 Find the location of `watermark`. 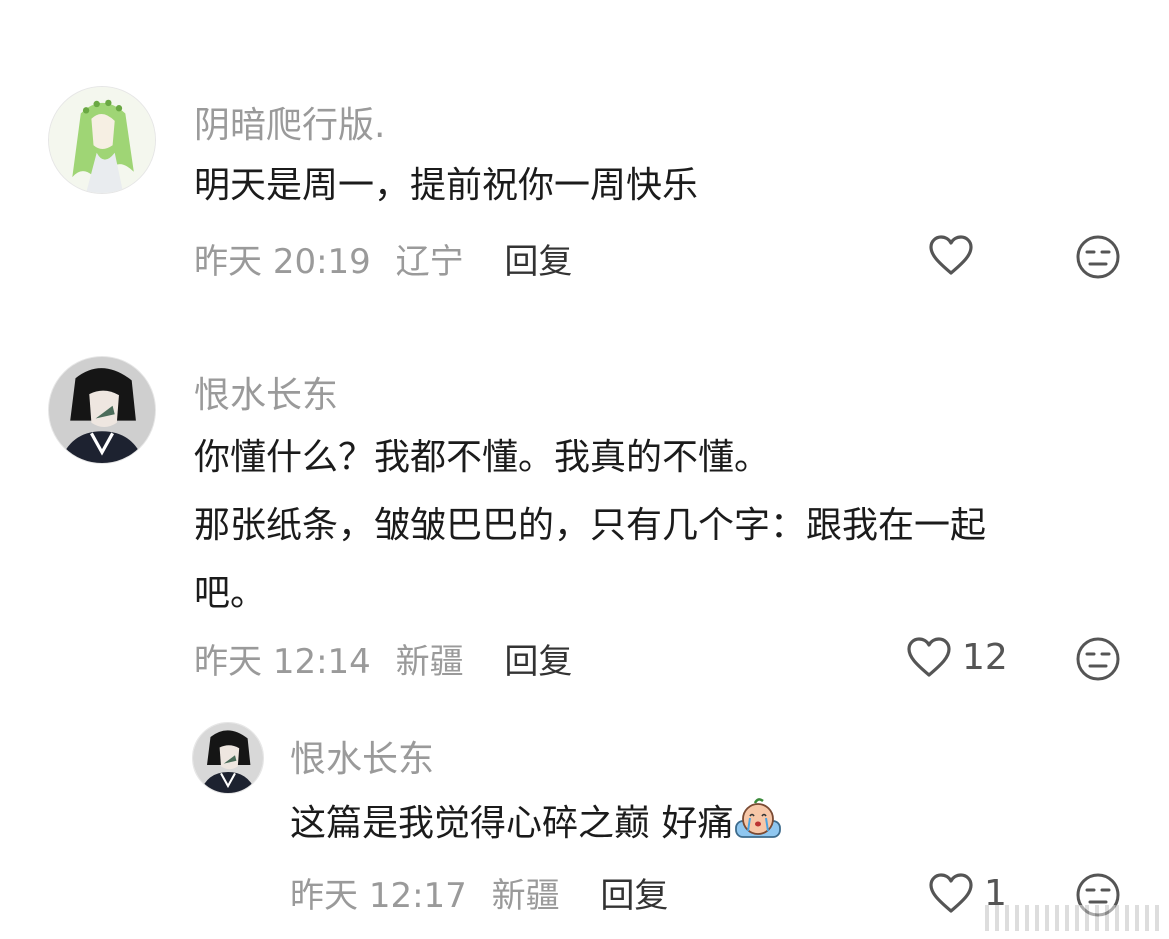

watermark is located at coordinates (1075, 918).